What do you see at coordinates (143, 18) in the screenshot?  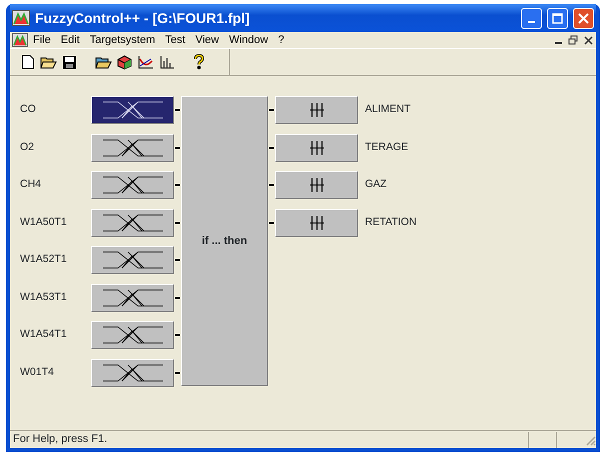 I see `window-title: FuzzyControl++ - [G:\FOUR1.fpl]` at bounding box center [143, 18].